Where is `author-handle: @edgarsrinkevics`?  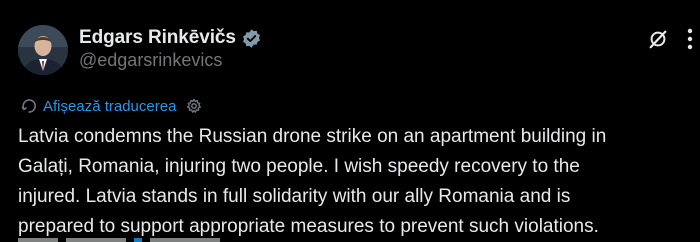 author-handle: @edgarsrinkevics is located at coordinates (150, 60).